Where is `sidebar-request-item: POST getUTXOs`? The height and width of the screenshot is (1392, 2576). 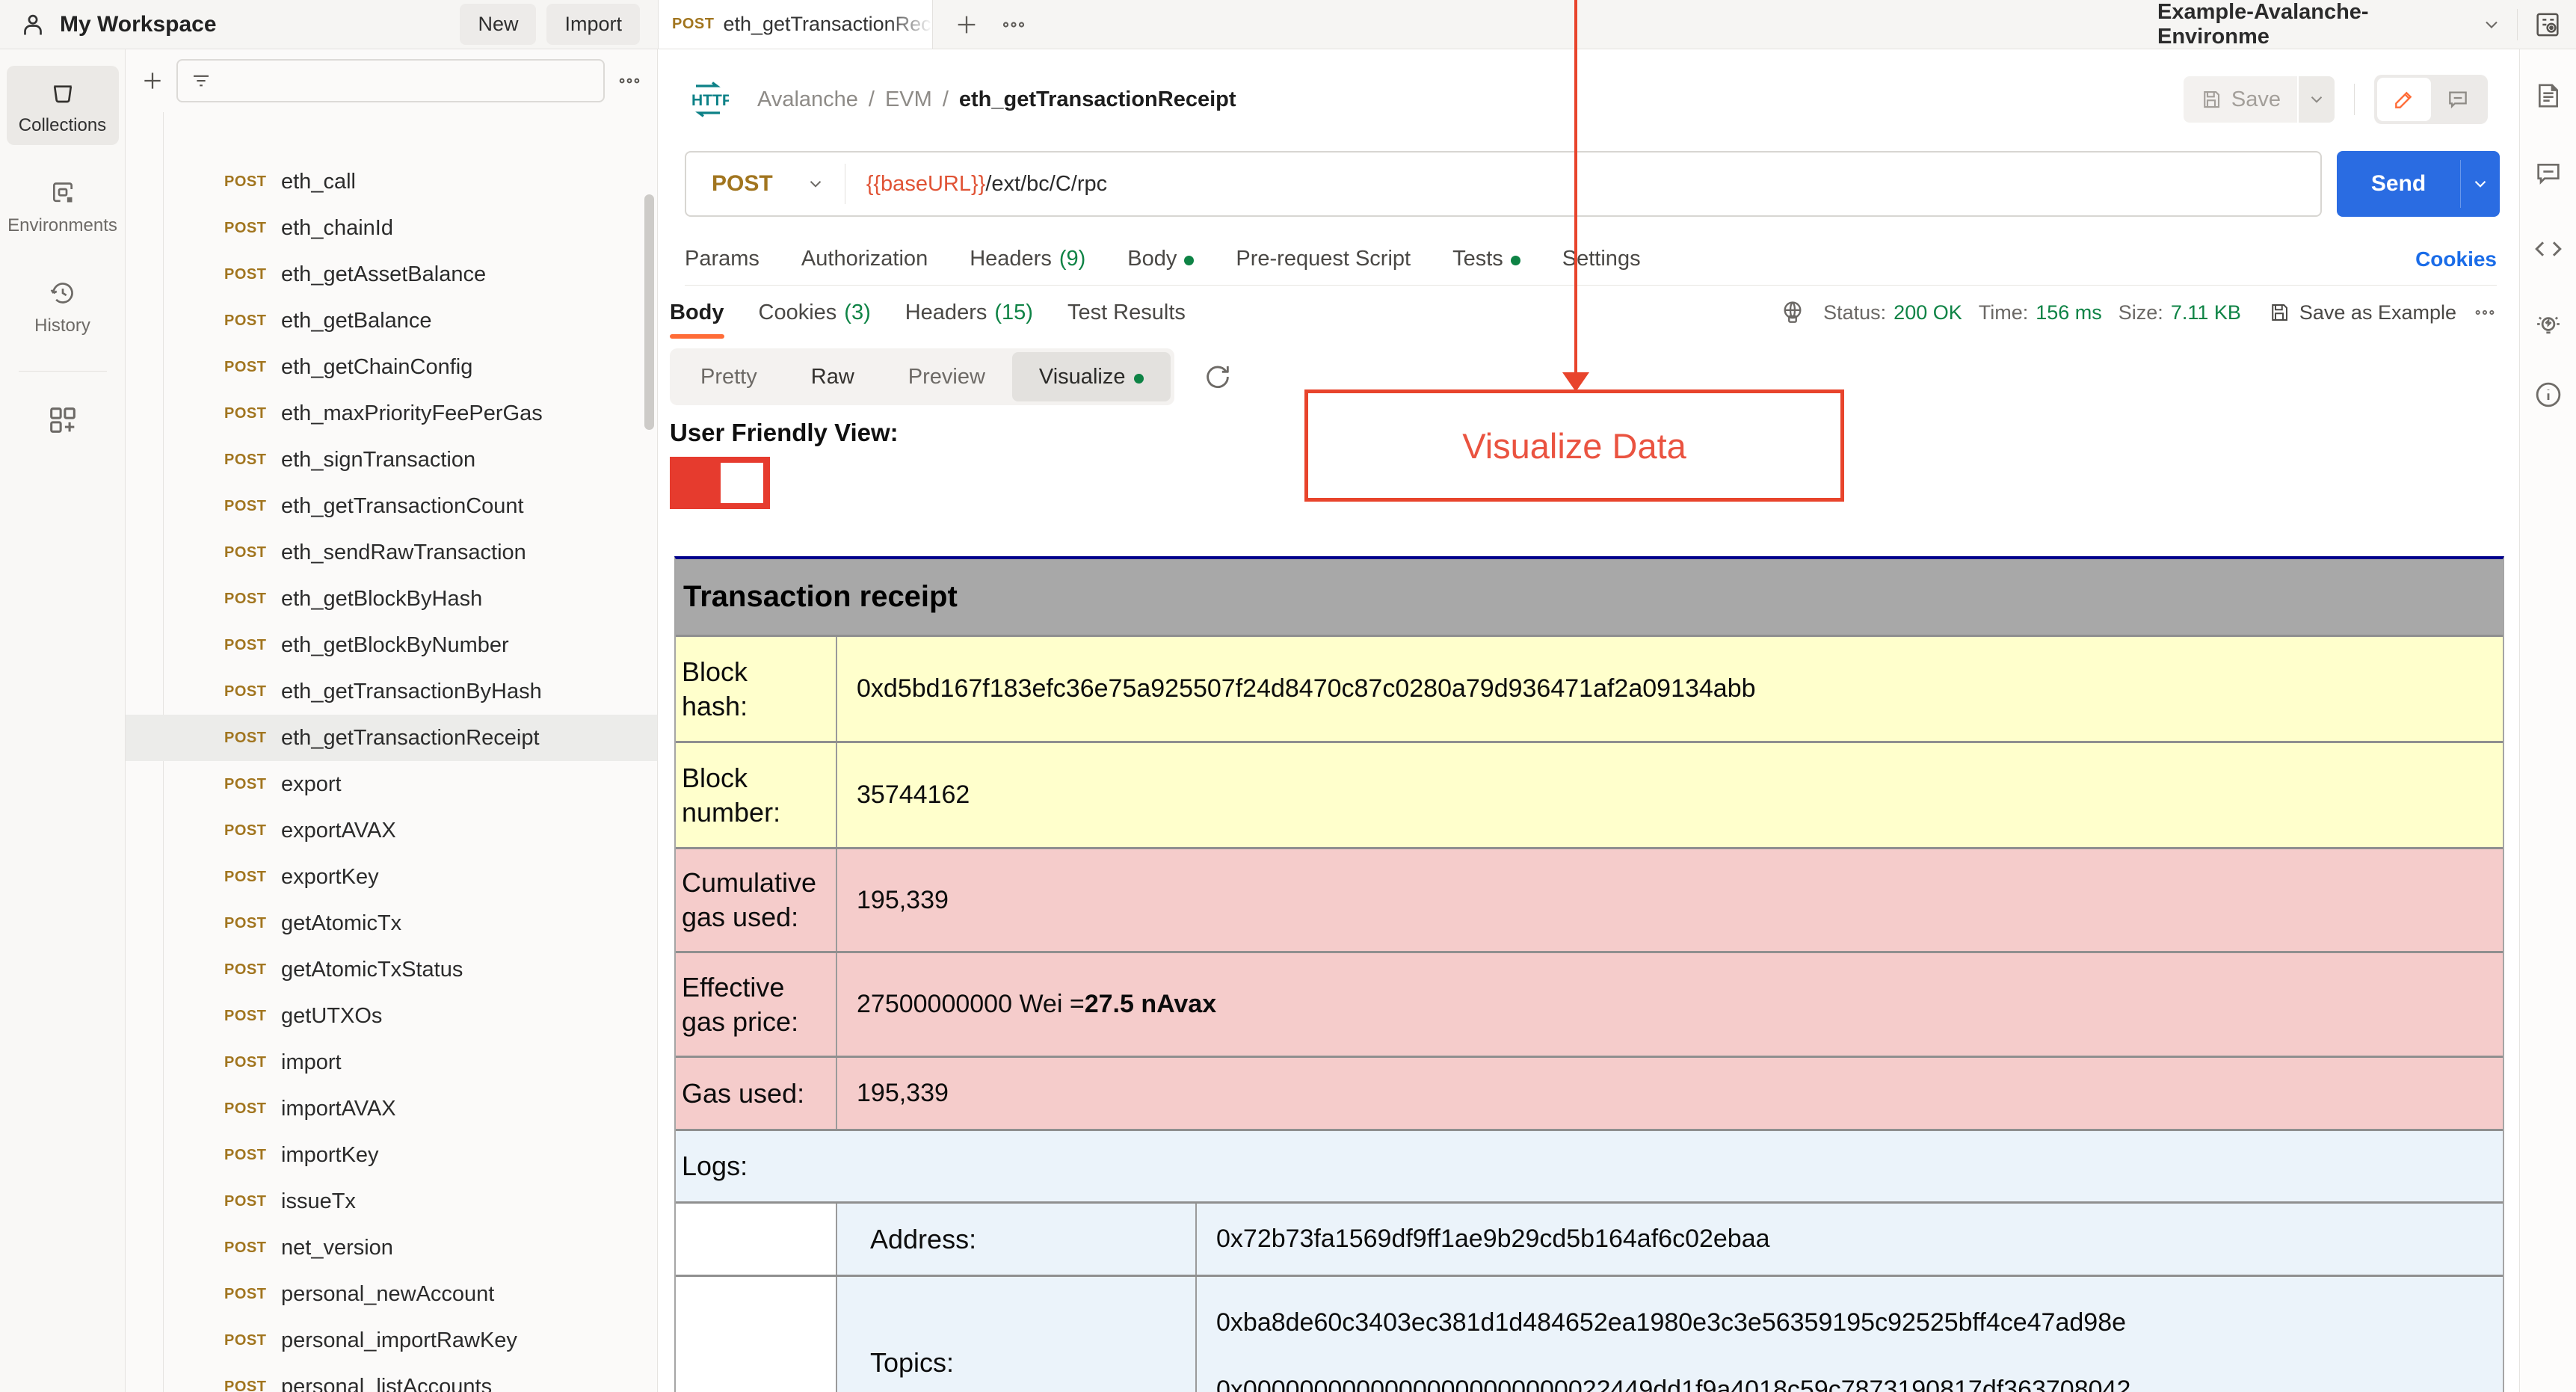 sidebar-request-item: POST getUTXOs is located at coordinates (391, 1016).